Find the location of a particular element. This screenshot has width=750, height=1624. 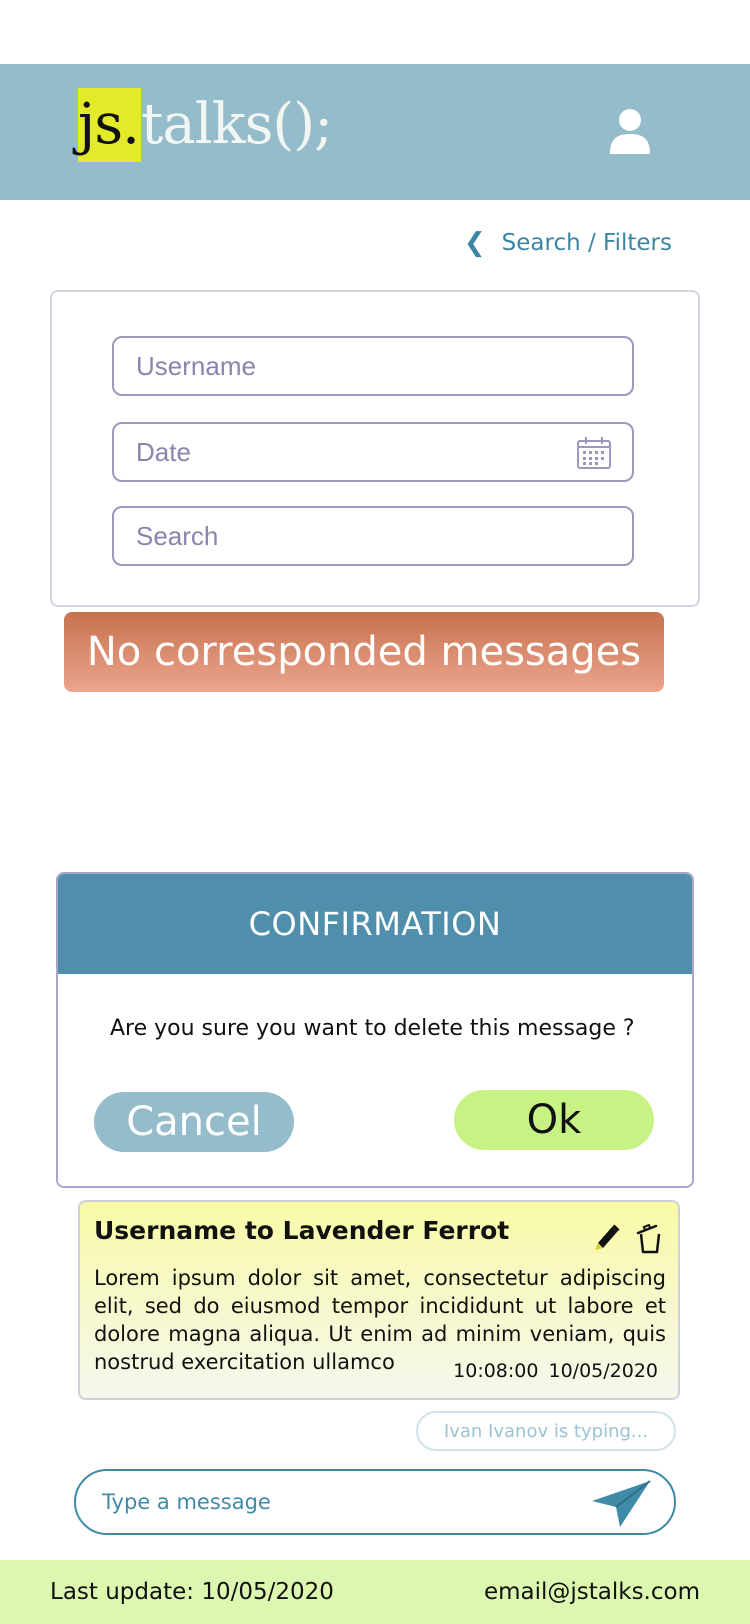

user-icon is located at coordinates (630, 131).